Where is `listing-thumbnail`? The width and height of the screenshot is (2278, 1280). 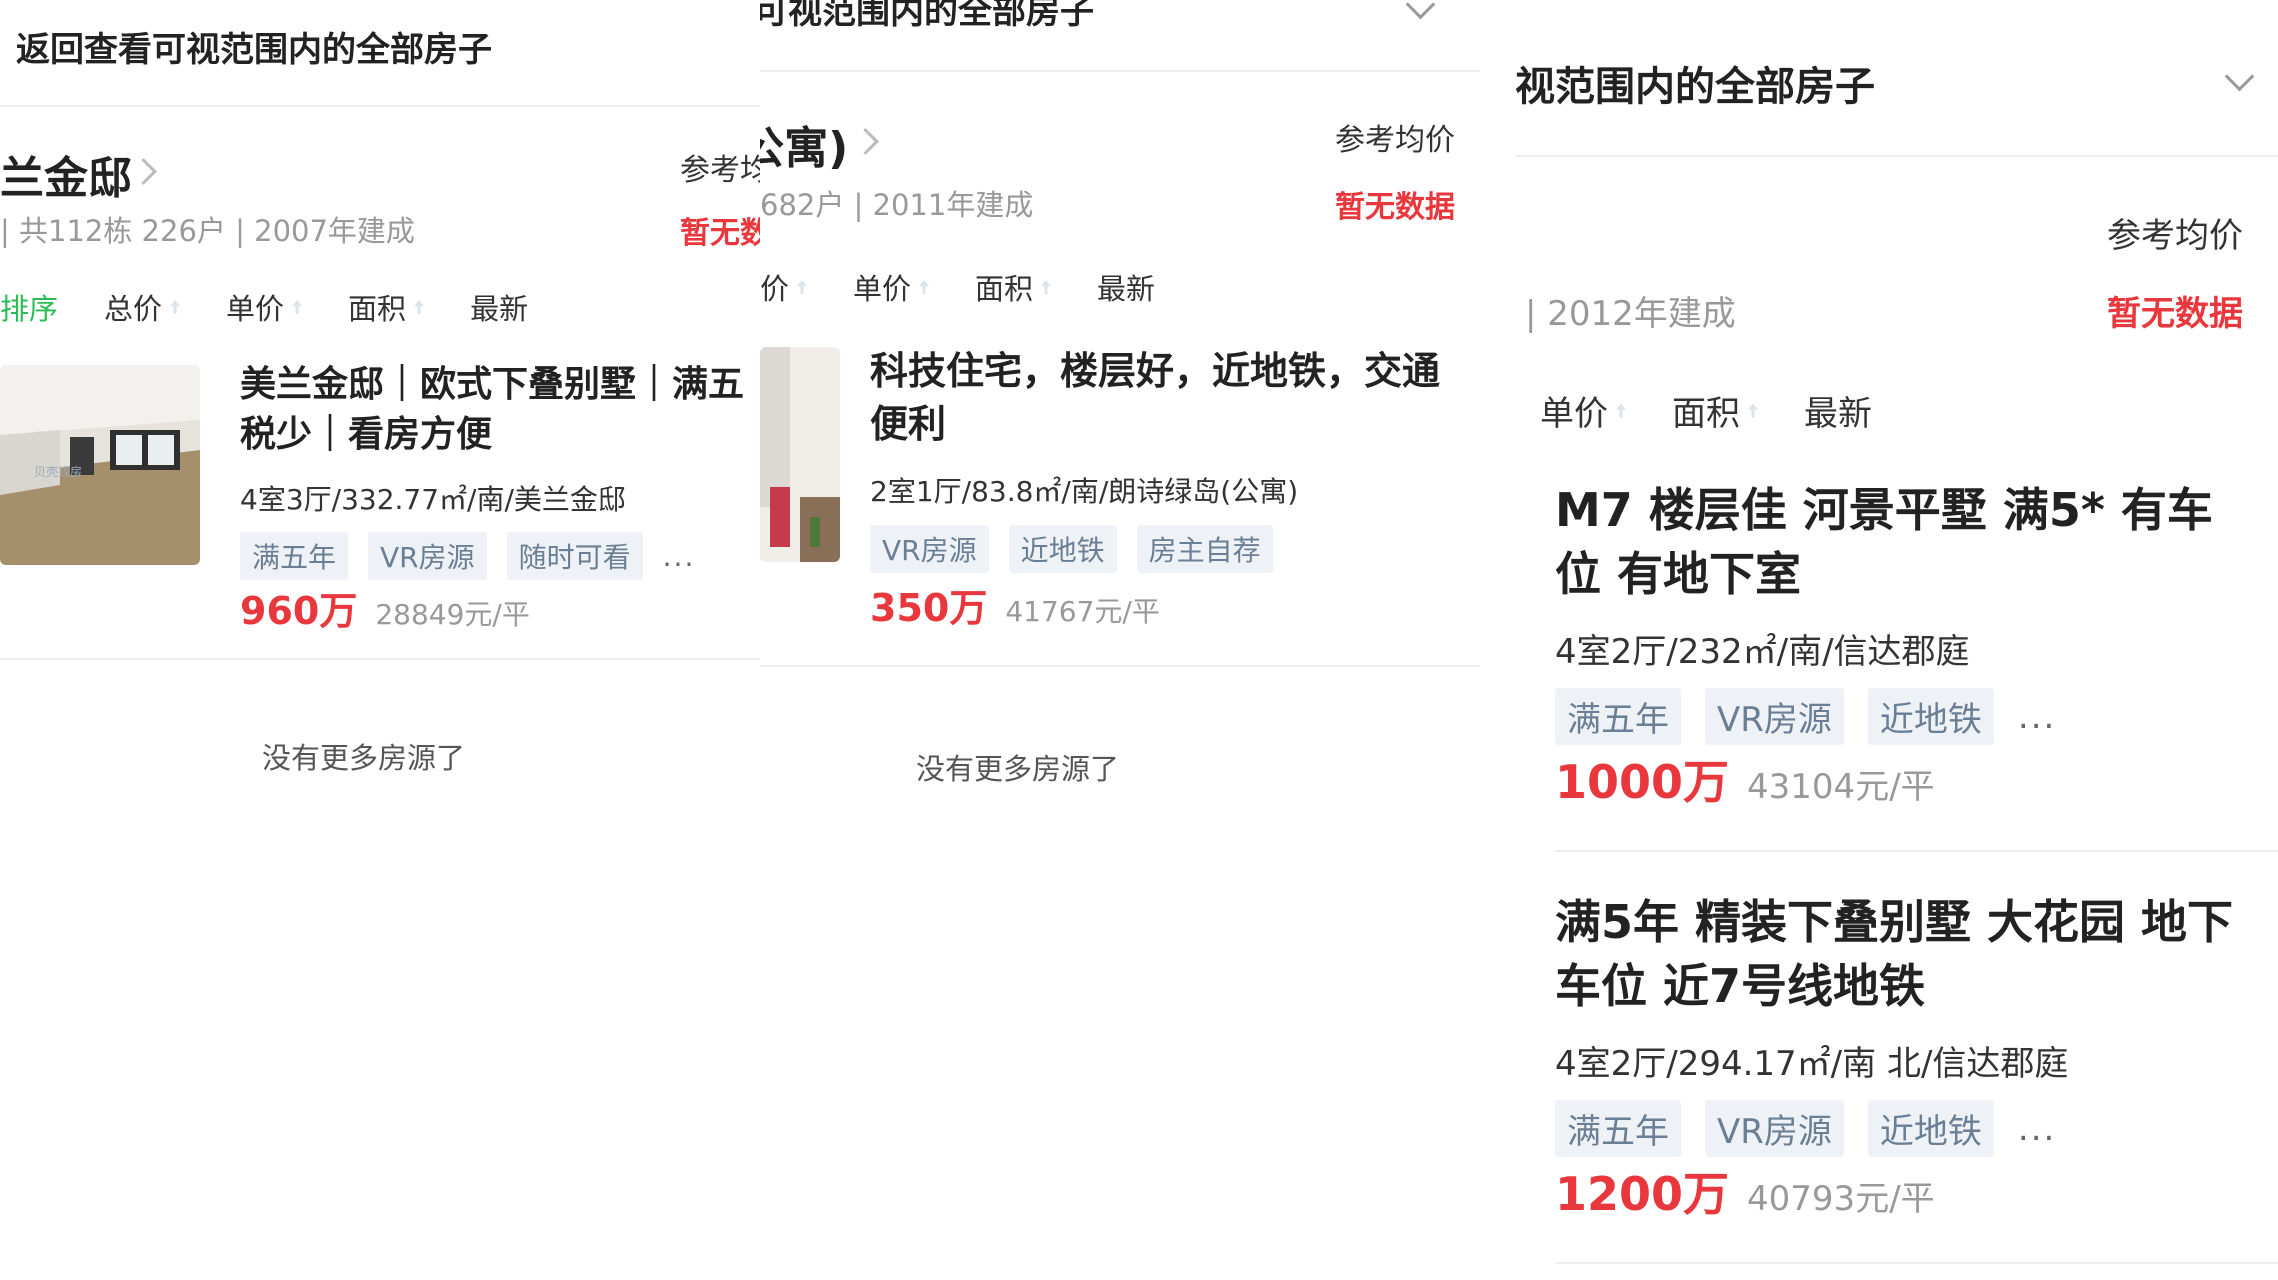 listing-thumbnail is located at coordinates (800, 454).